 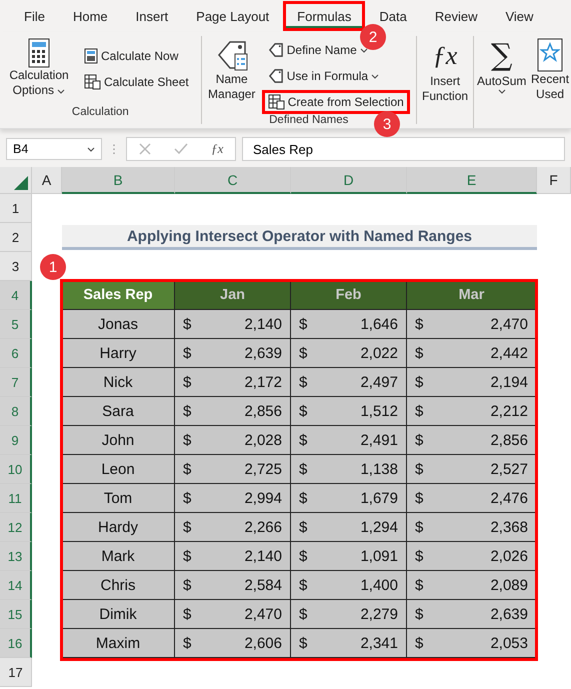 I want to click on ribbon-tab: Page Layout, so click(x=233, y=16).